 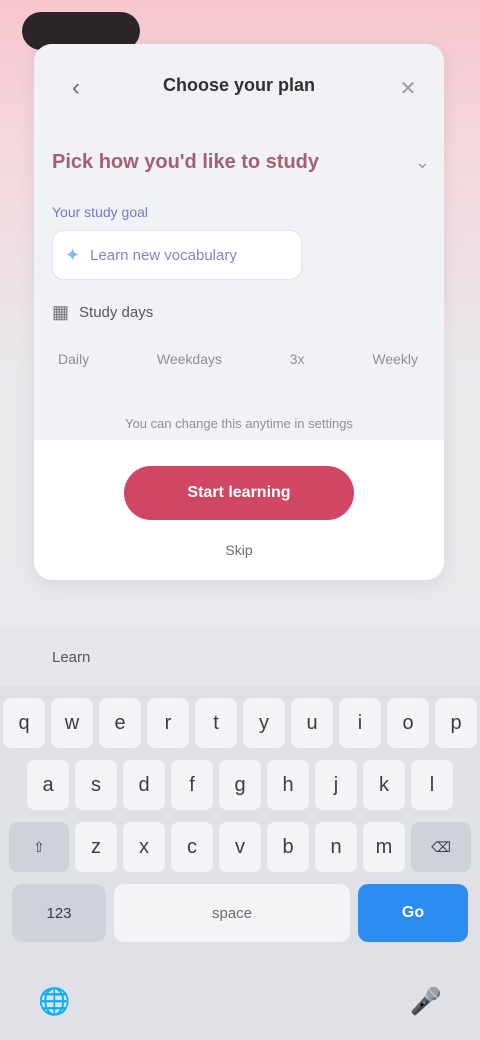 What do you see at coordinates (96, 785) in the screenshot?
I see `key: s` at bounding box center [96, 785].